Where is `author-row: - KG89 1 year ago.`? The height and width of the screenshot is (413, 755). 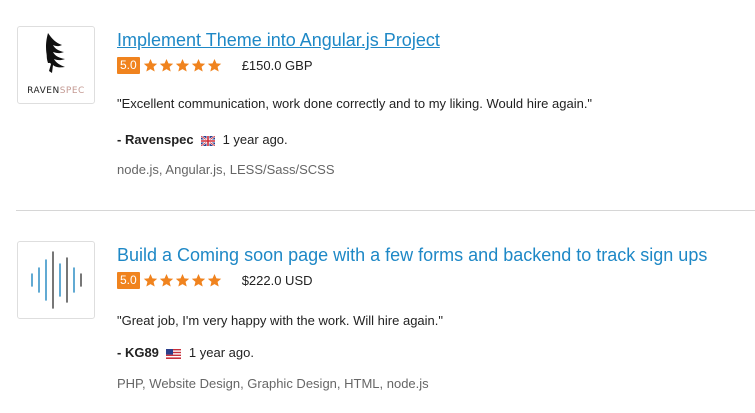
author-row: - KG89 1 year ago. is located at coordinates (185, 353).